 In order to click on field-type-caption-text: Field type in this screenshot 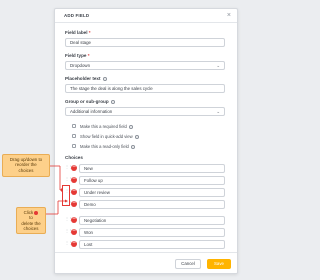, I will do `click(76, 55)`.